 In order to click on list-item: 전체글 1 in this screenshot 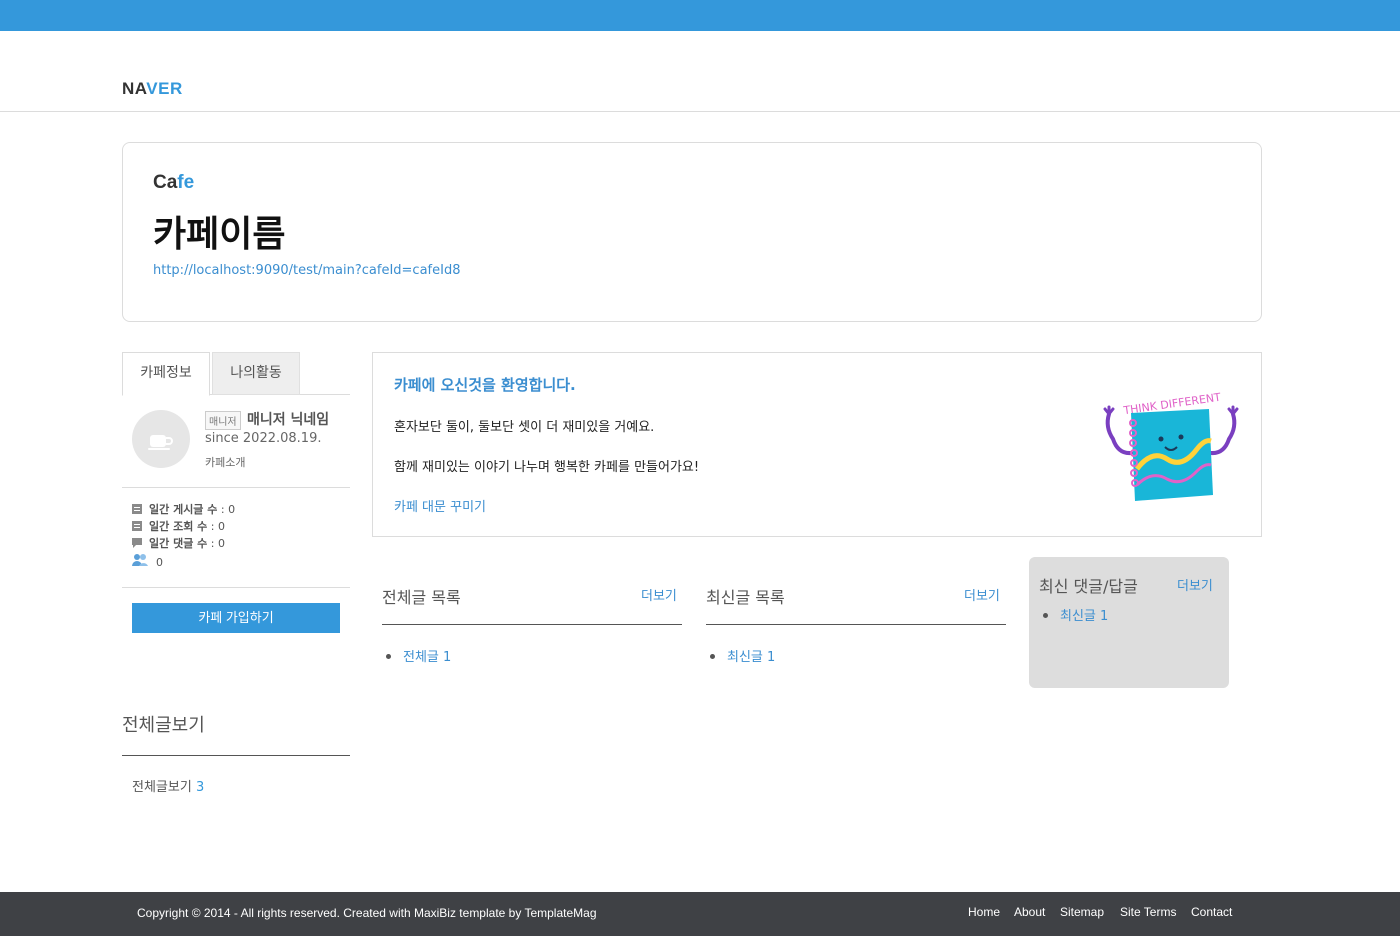, I will do `click(418, 655)`.